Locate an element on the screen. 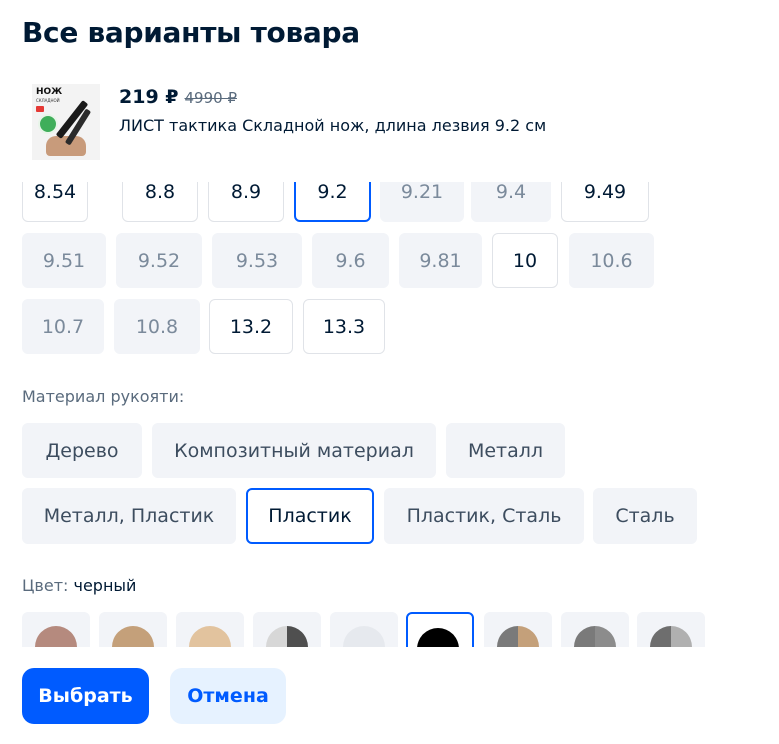 This screenshot has width=779, height=744. product-thumbnail: НОЖ СКЛАДНОЙ is located at coordinates (66, 122).